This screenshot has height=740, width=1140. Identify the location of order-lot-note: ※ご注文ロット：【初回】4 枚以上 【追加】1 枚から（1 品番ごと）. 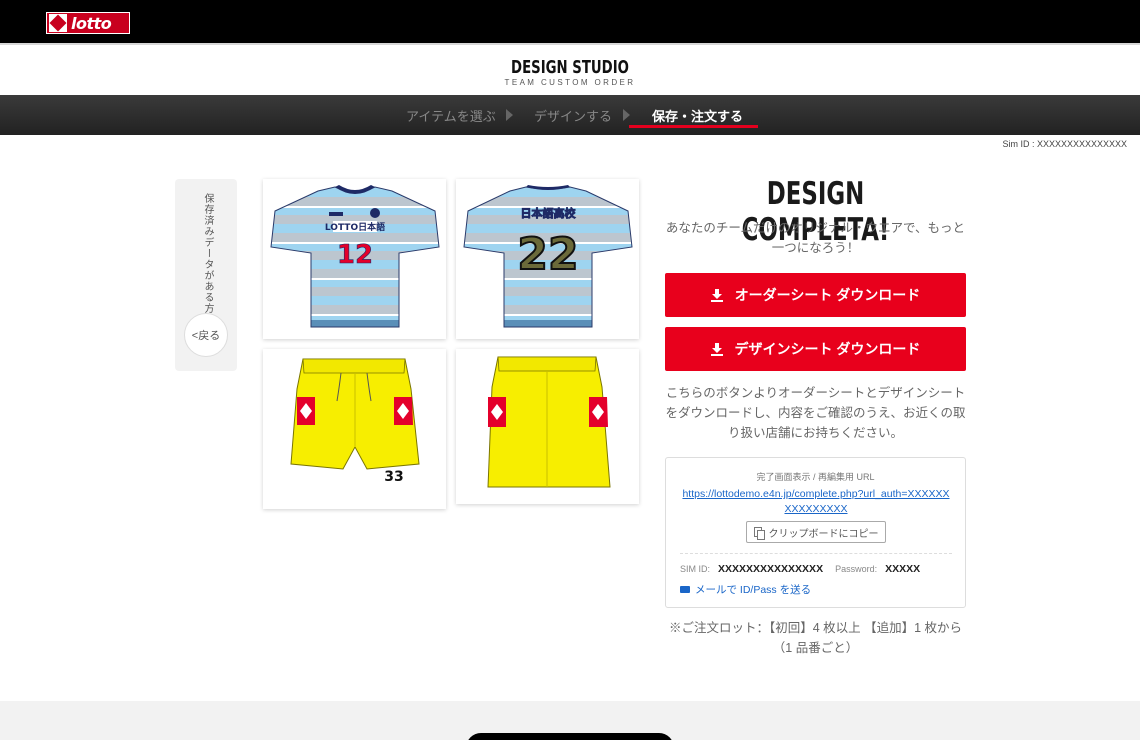
(815, 638).